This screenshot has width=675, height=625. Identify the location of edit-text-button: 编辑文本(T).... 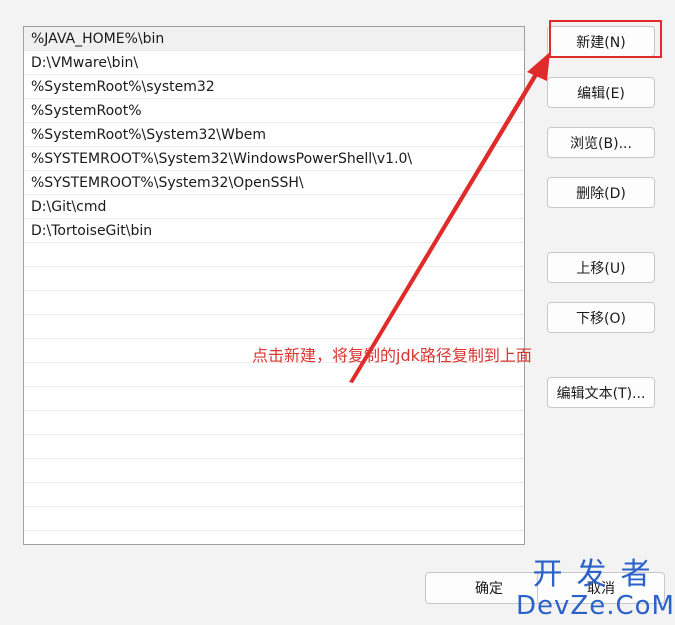
(601, 392).